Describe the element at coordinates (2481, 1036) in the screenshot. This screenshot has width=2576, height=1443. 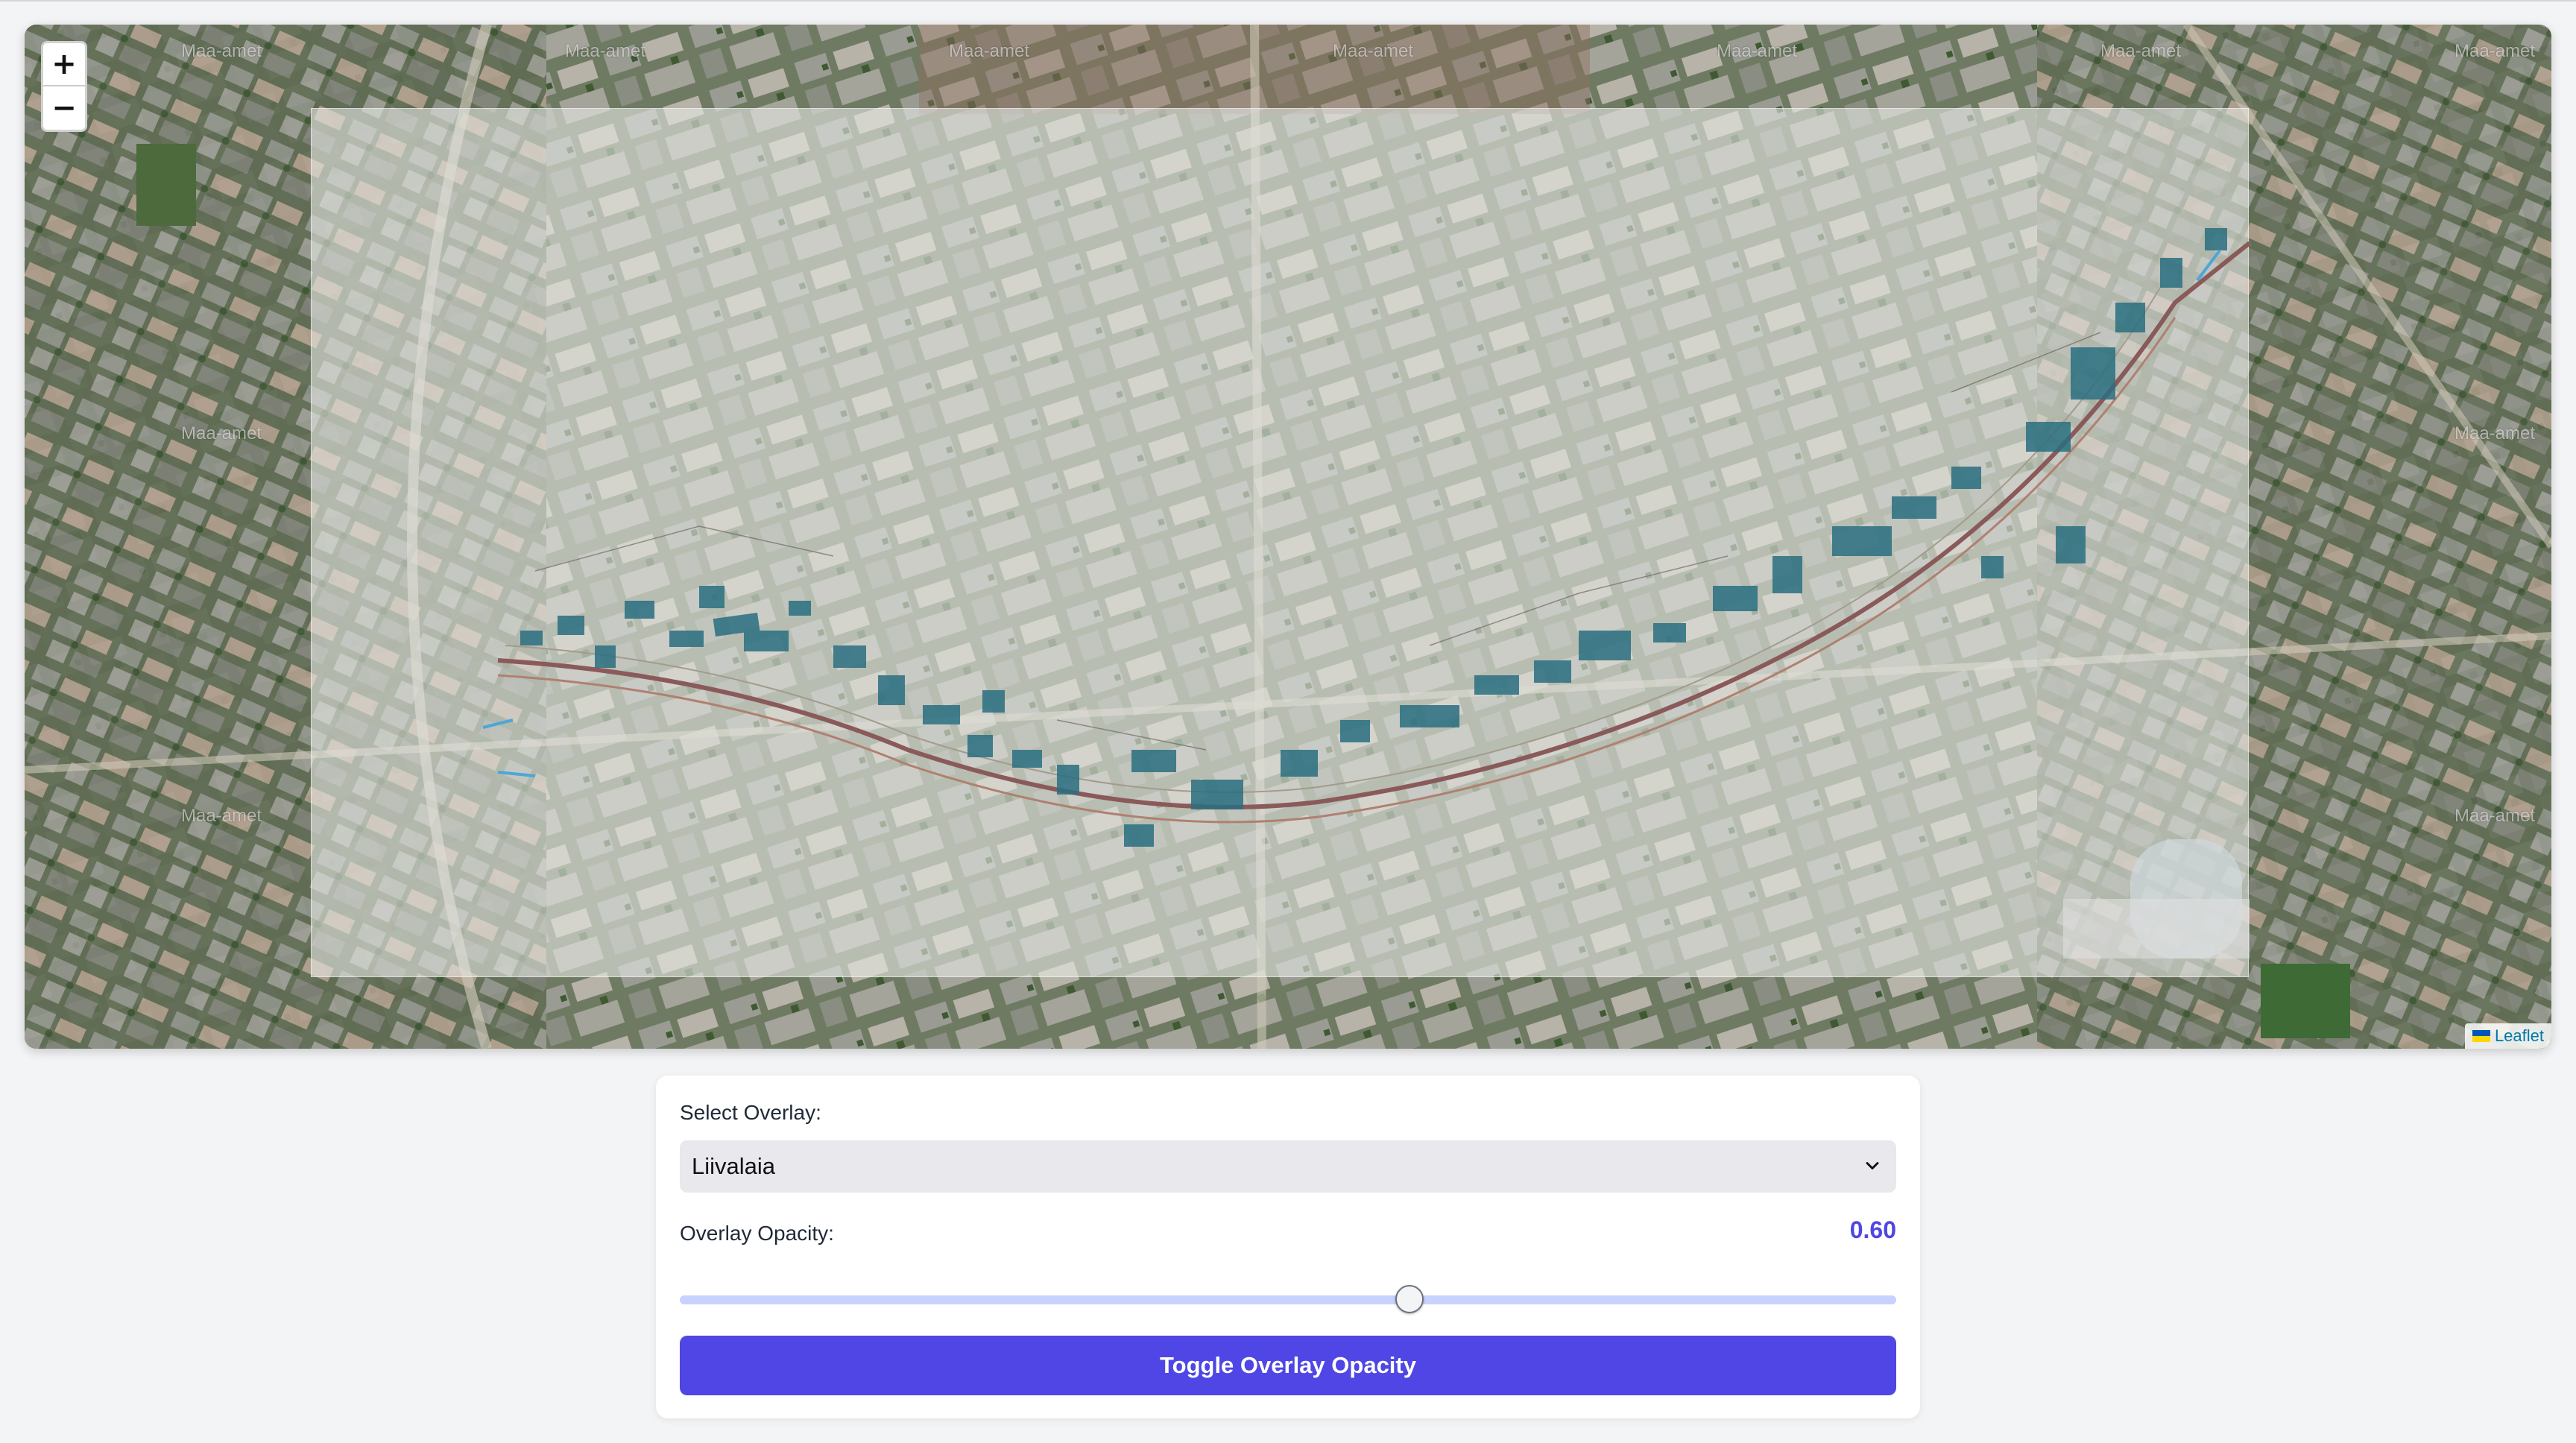
I see `ukraine-flag-icon` at that location.